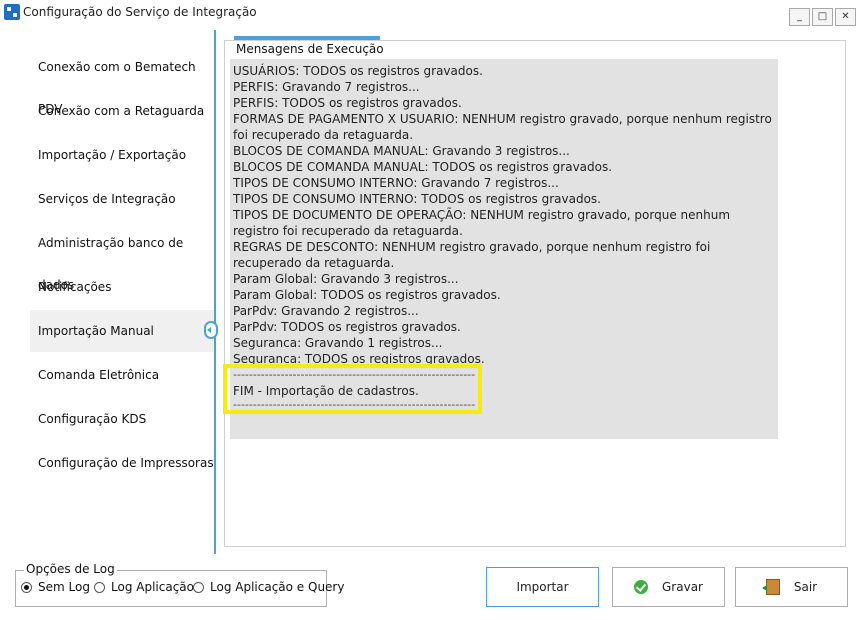 Image resolution: width=858 pixels, height=620 pixels. I want to click on maximize-button: □, so click(822, 17).